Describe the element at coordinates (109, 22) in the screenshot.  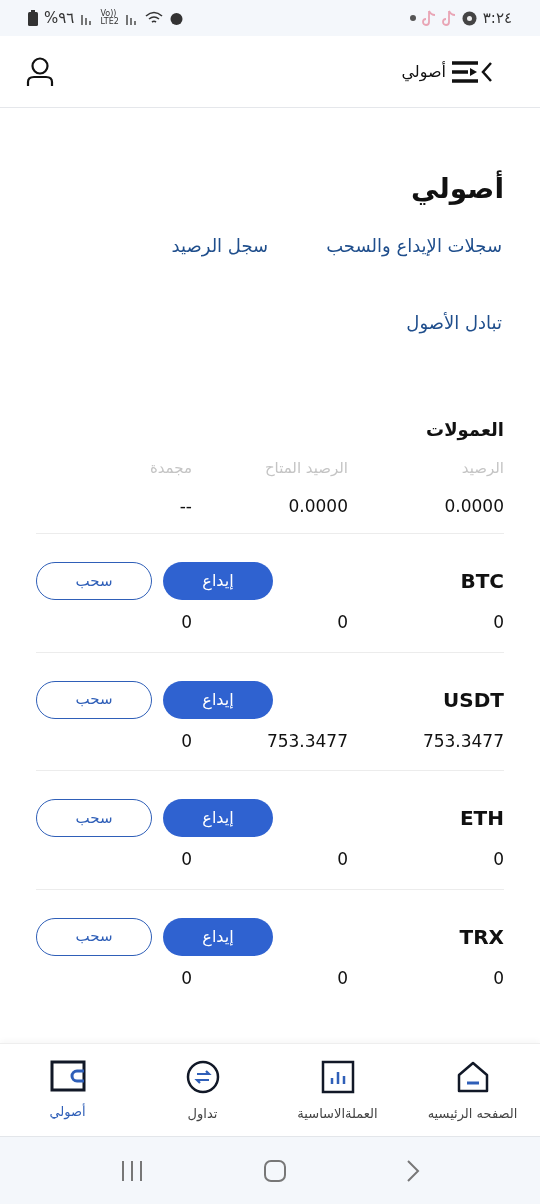
I see `network-label: LTE2` at that location.